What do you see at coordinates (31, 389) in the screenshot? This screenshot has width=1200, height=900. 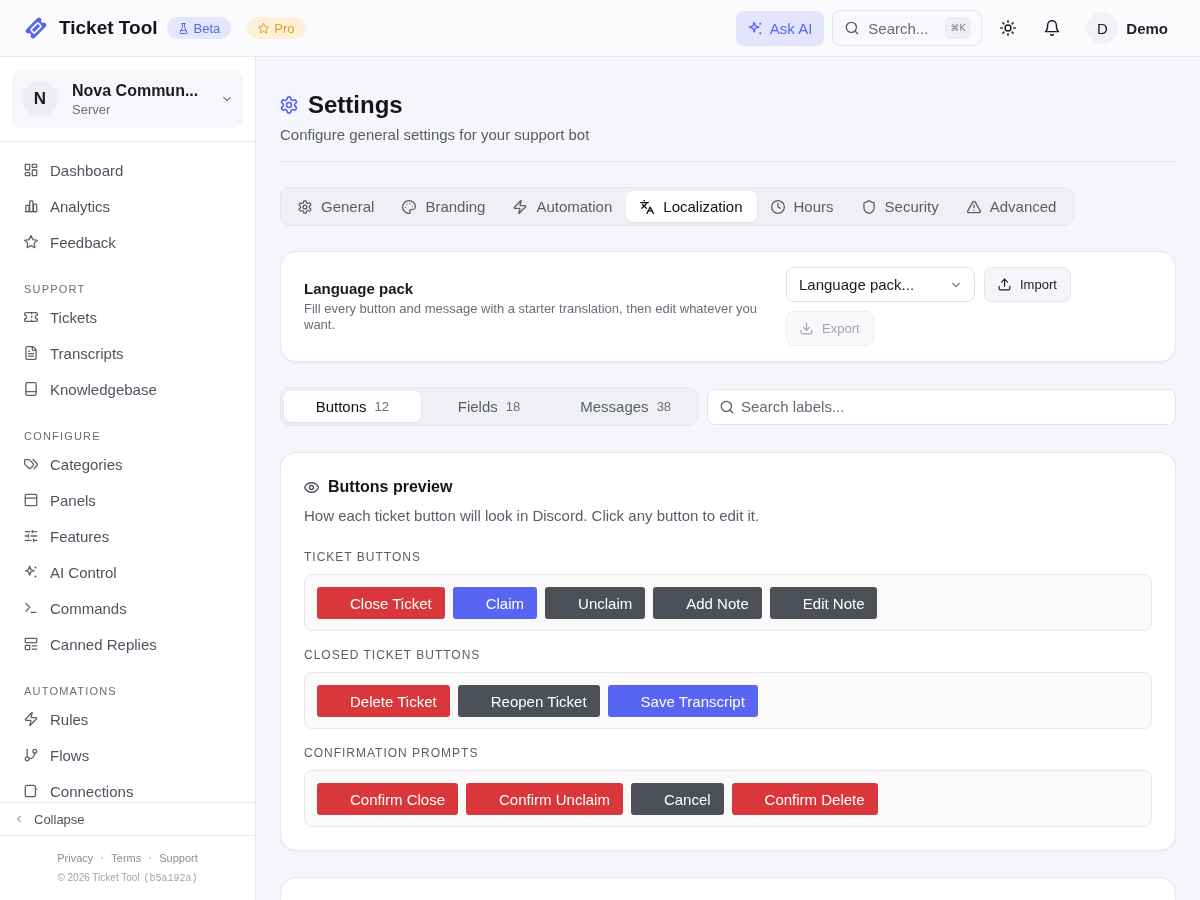 I see `book-icon` at bounding box center [31, 389].